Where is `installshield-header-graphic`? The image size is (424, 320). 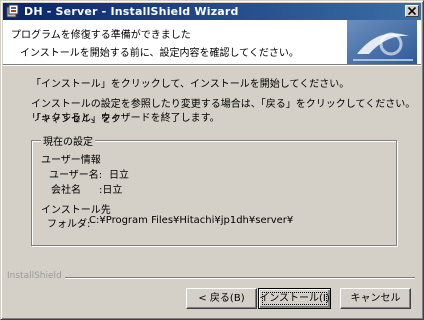
installshield-header-graphic is located at coordinates (382, 42).